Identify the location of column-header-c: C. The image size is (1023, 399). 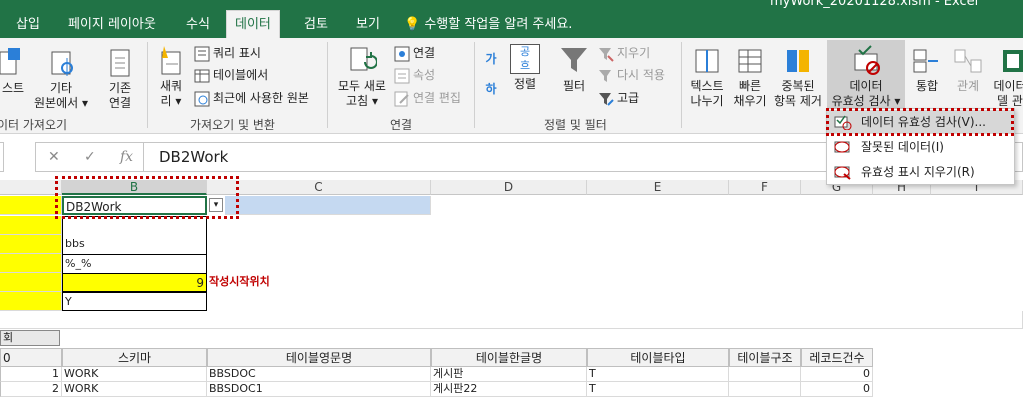
(319, 187).